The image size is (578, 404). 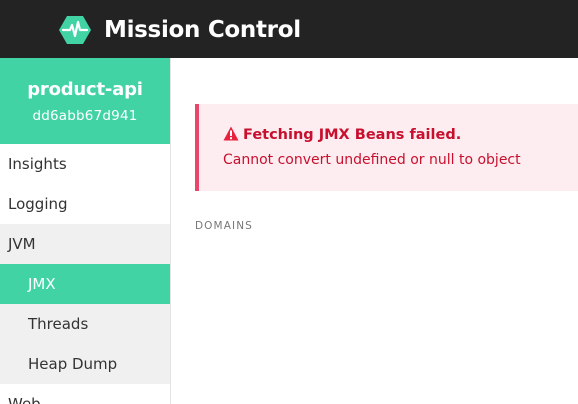 I want to click on sidebar-item-insights: Insights, so click(x=85, y=164).